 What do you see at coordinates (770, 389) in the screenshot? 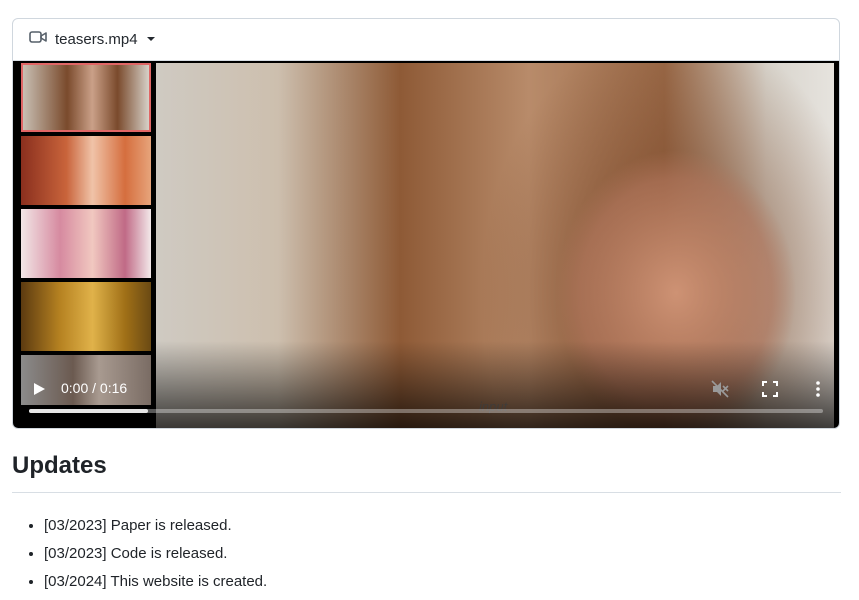
I see `fullscreen-icon` at bounding box center [770, 389].